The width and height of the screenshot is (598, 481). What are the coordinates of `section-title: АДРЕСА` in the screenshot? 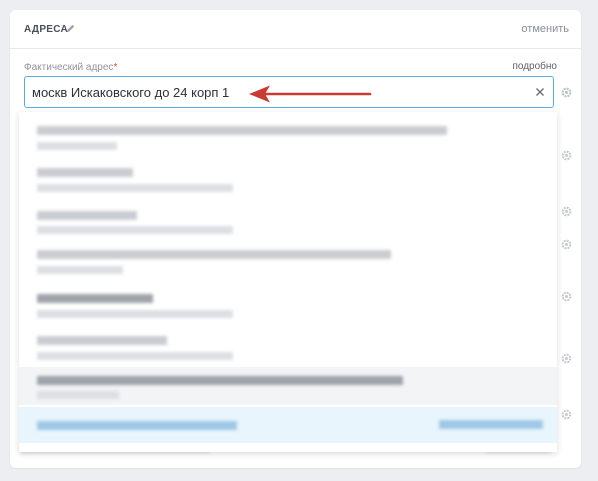 It's located at (46, 29).